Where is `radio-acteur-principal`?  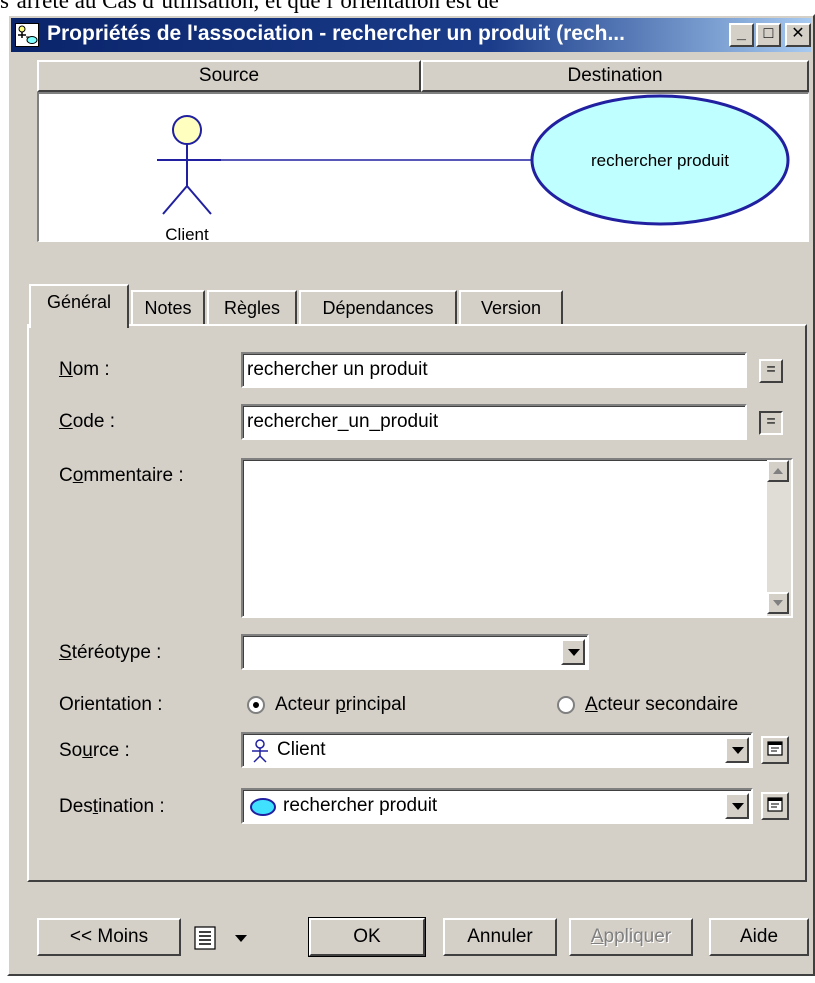
radio-acteur-principal is located at coordinates (256, 705).